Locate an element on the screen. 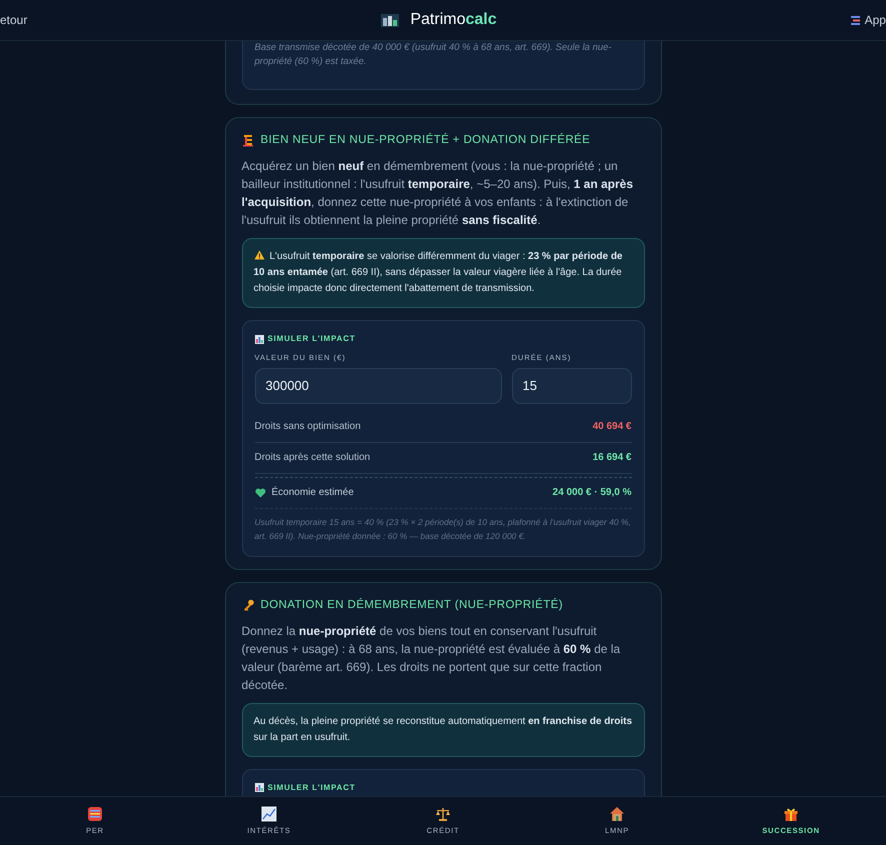 Image resolution: width=886 pixels, height=845 pixels. savings-value: 24 000 € · 59,0 % is located at coordinates (592, 493).